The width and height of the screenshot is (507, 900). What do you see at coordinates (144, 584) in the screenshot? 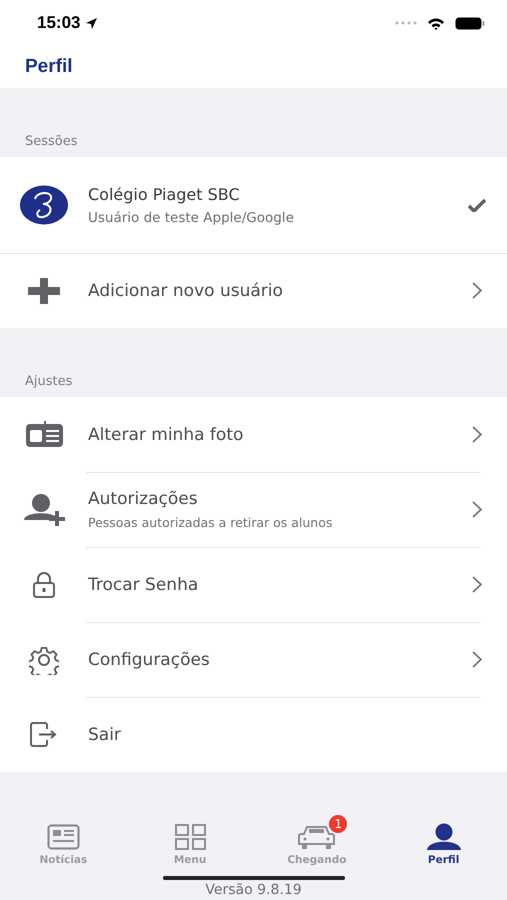
I see `row-title: Trocar Senha` at bounding box center [144, 584].